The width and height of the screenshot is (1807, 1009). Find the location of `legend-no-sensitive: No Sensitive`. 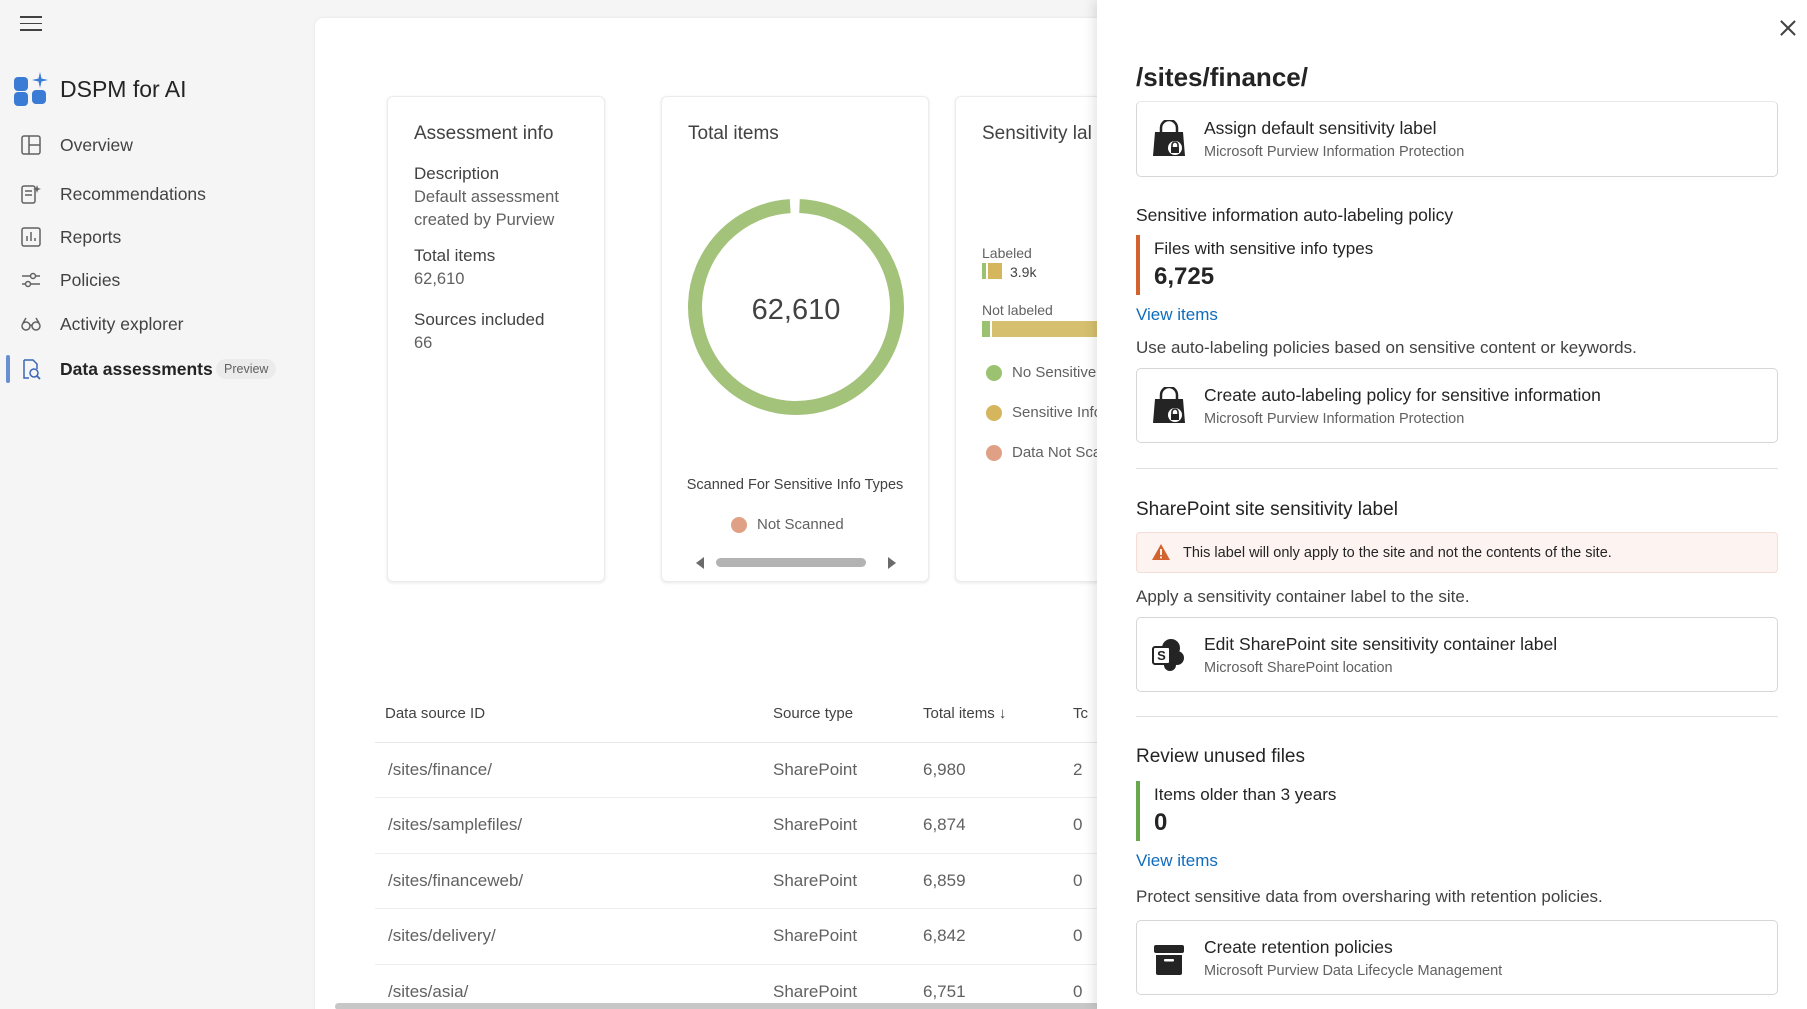

legend-no-sensitive: No Sensitive is located at coordinates (1041, 372).